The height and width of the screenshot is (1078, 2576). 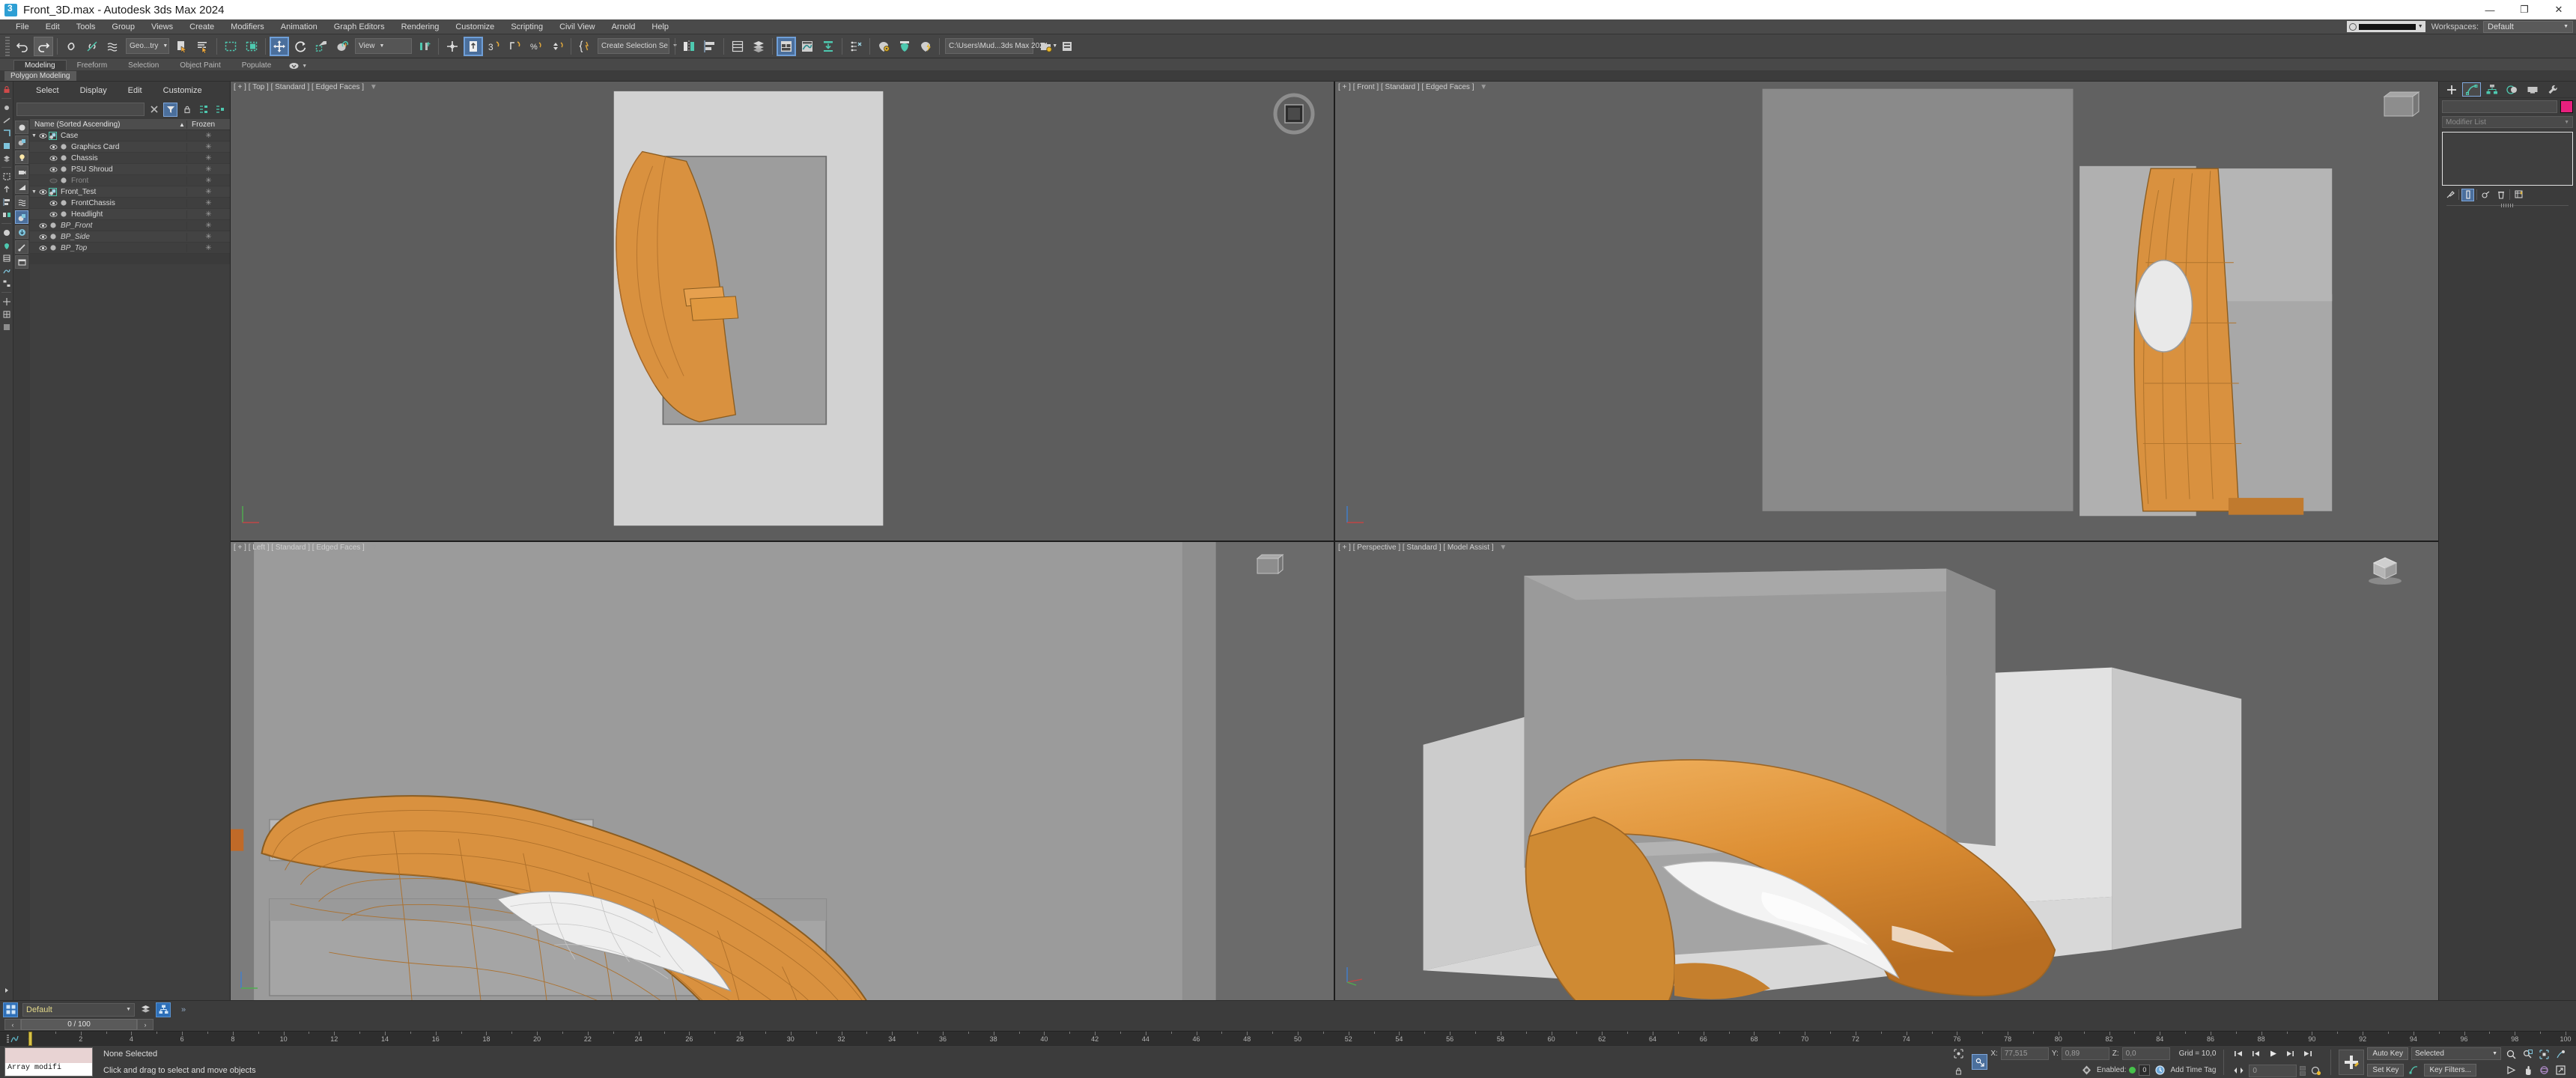 I want to click on asset-tracking-button, so click(x=1067, y=46).